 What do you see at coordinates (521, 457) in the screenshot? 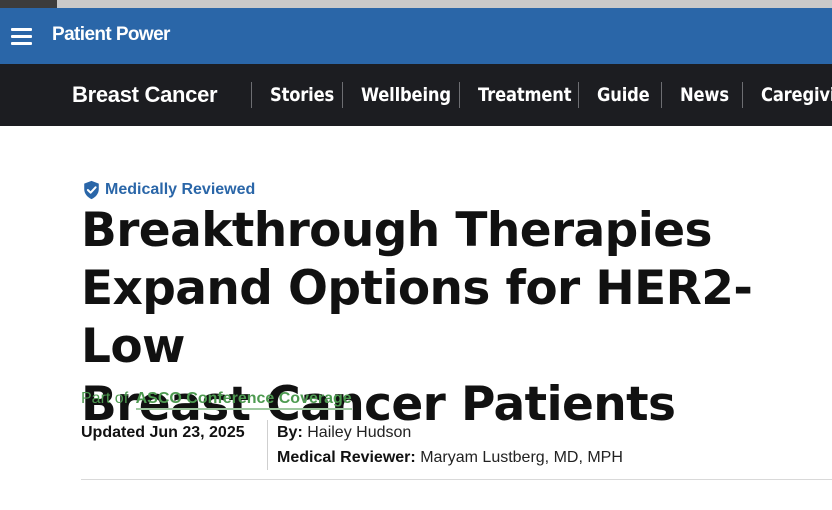
I see `reviewer-name: Maryam Lustberg, MD, MPH` at bounding box center [521, 457].